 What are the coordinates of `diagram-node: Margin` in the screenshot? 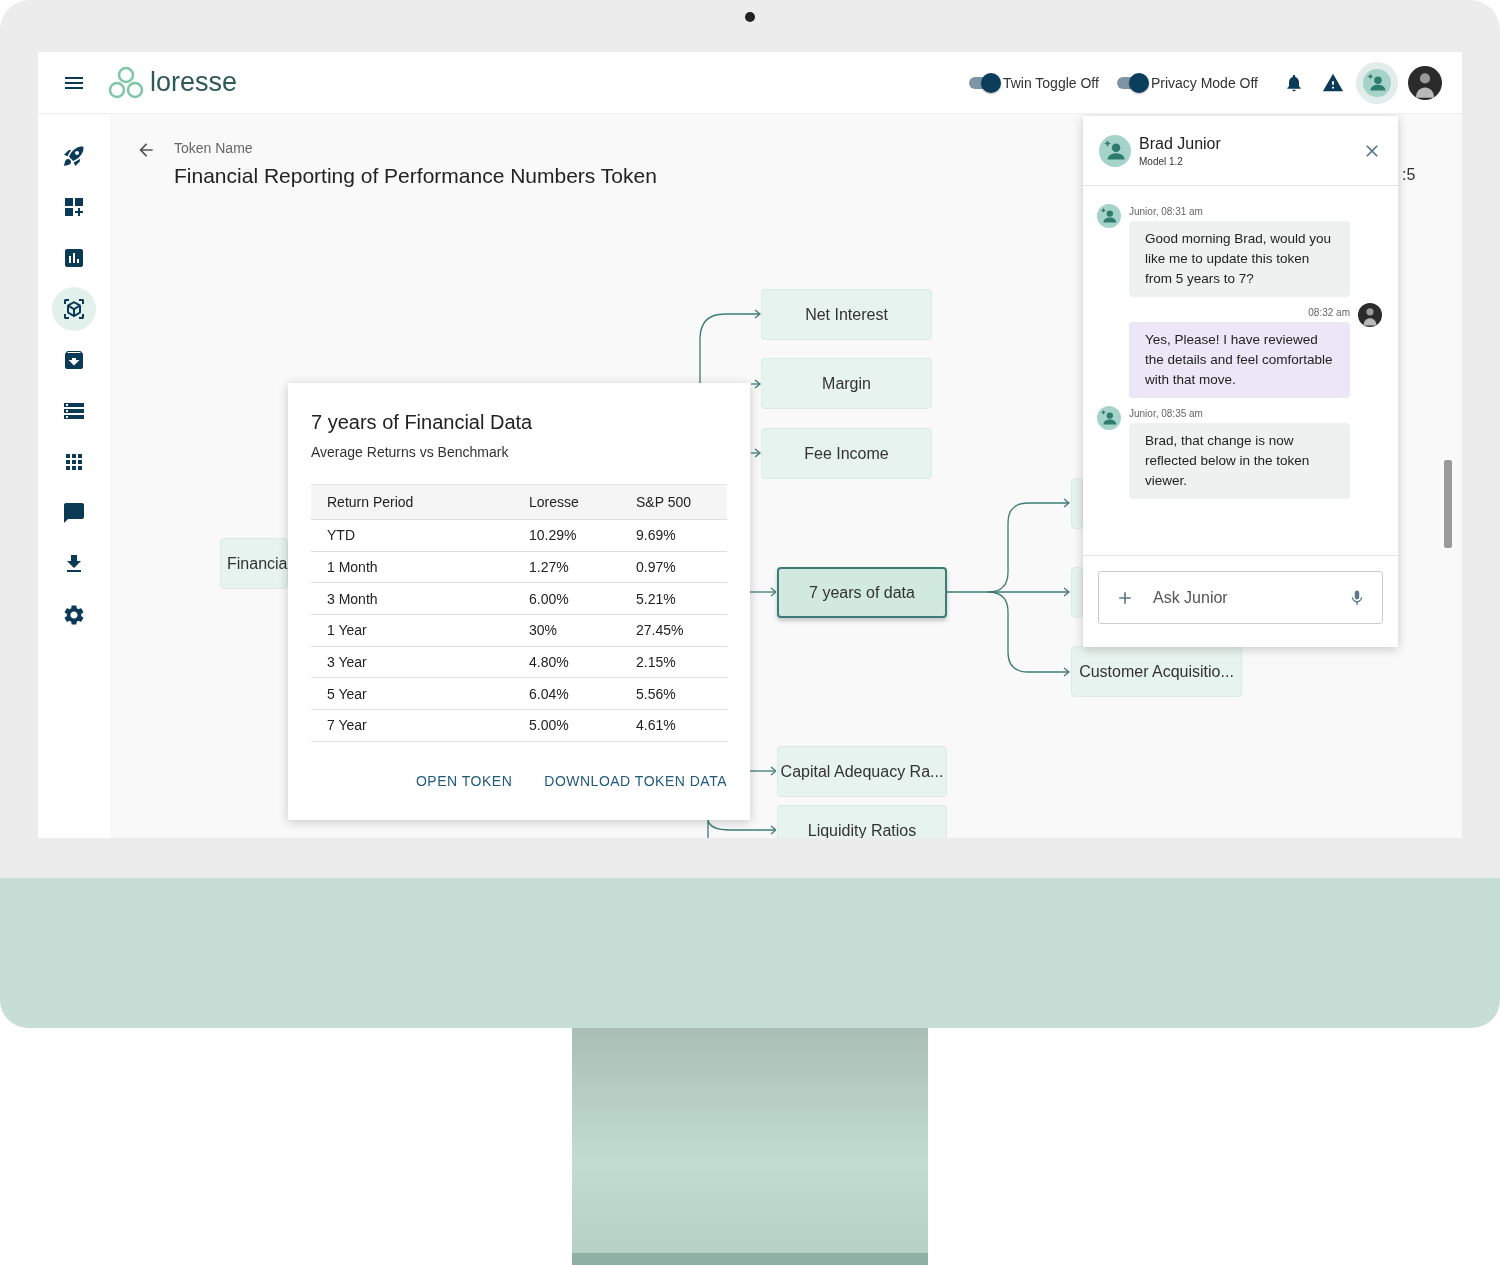 It's located at (846, 383).